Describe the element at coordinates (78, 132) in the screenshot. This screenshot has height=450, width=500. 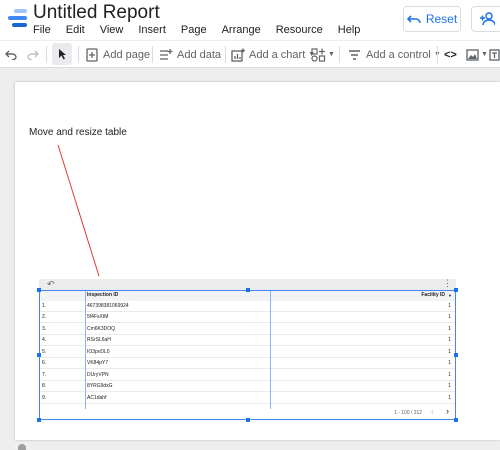
I see `annotation-text: Move and resize table` at that location.